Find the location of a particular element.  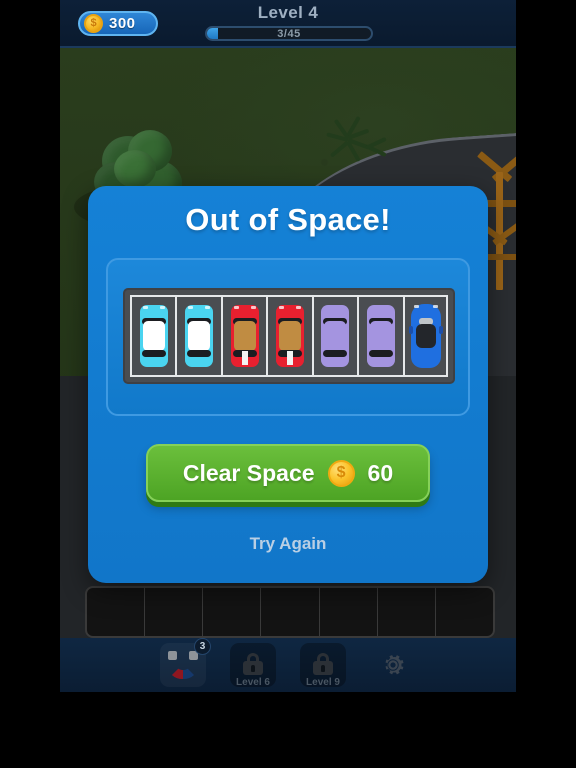

clear-space-button: Clear Space $ 60 is located at coordinates (288, 473).